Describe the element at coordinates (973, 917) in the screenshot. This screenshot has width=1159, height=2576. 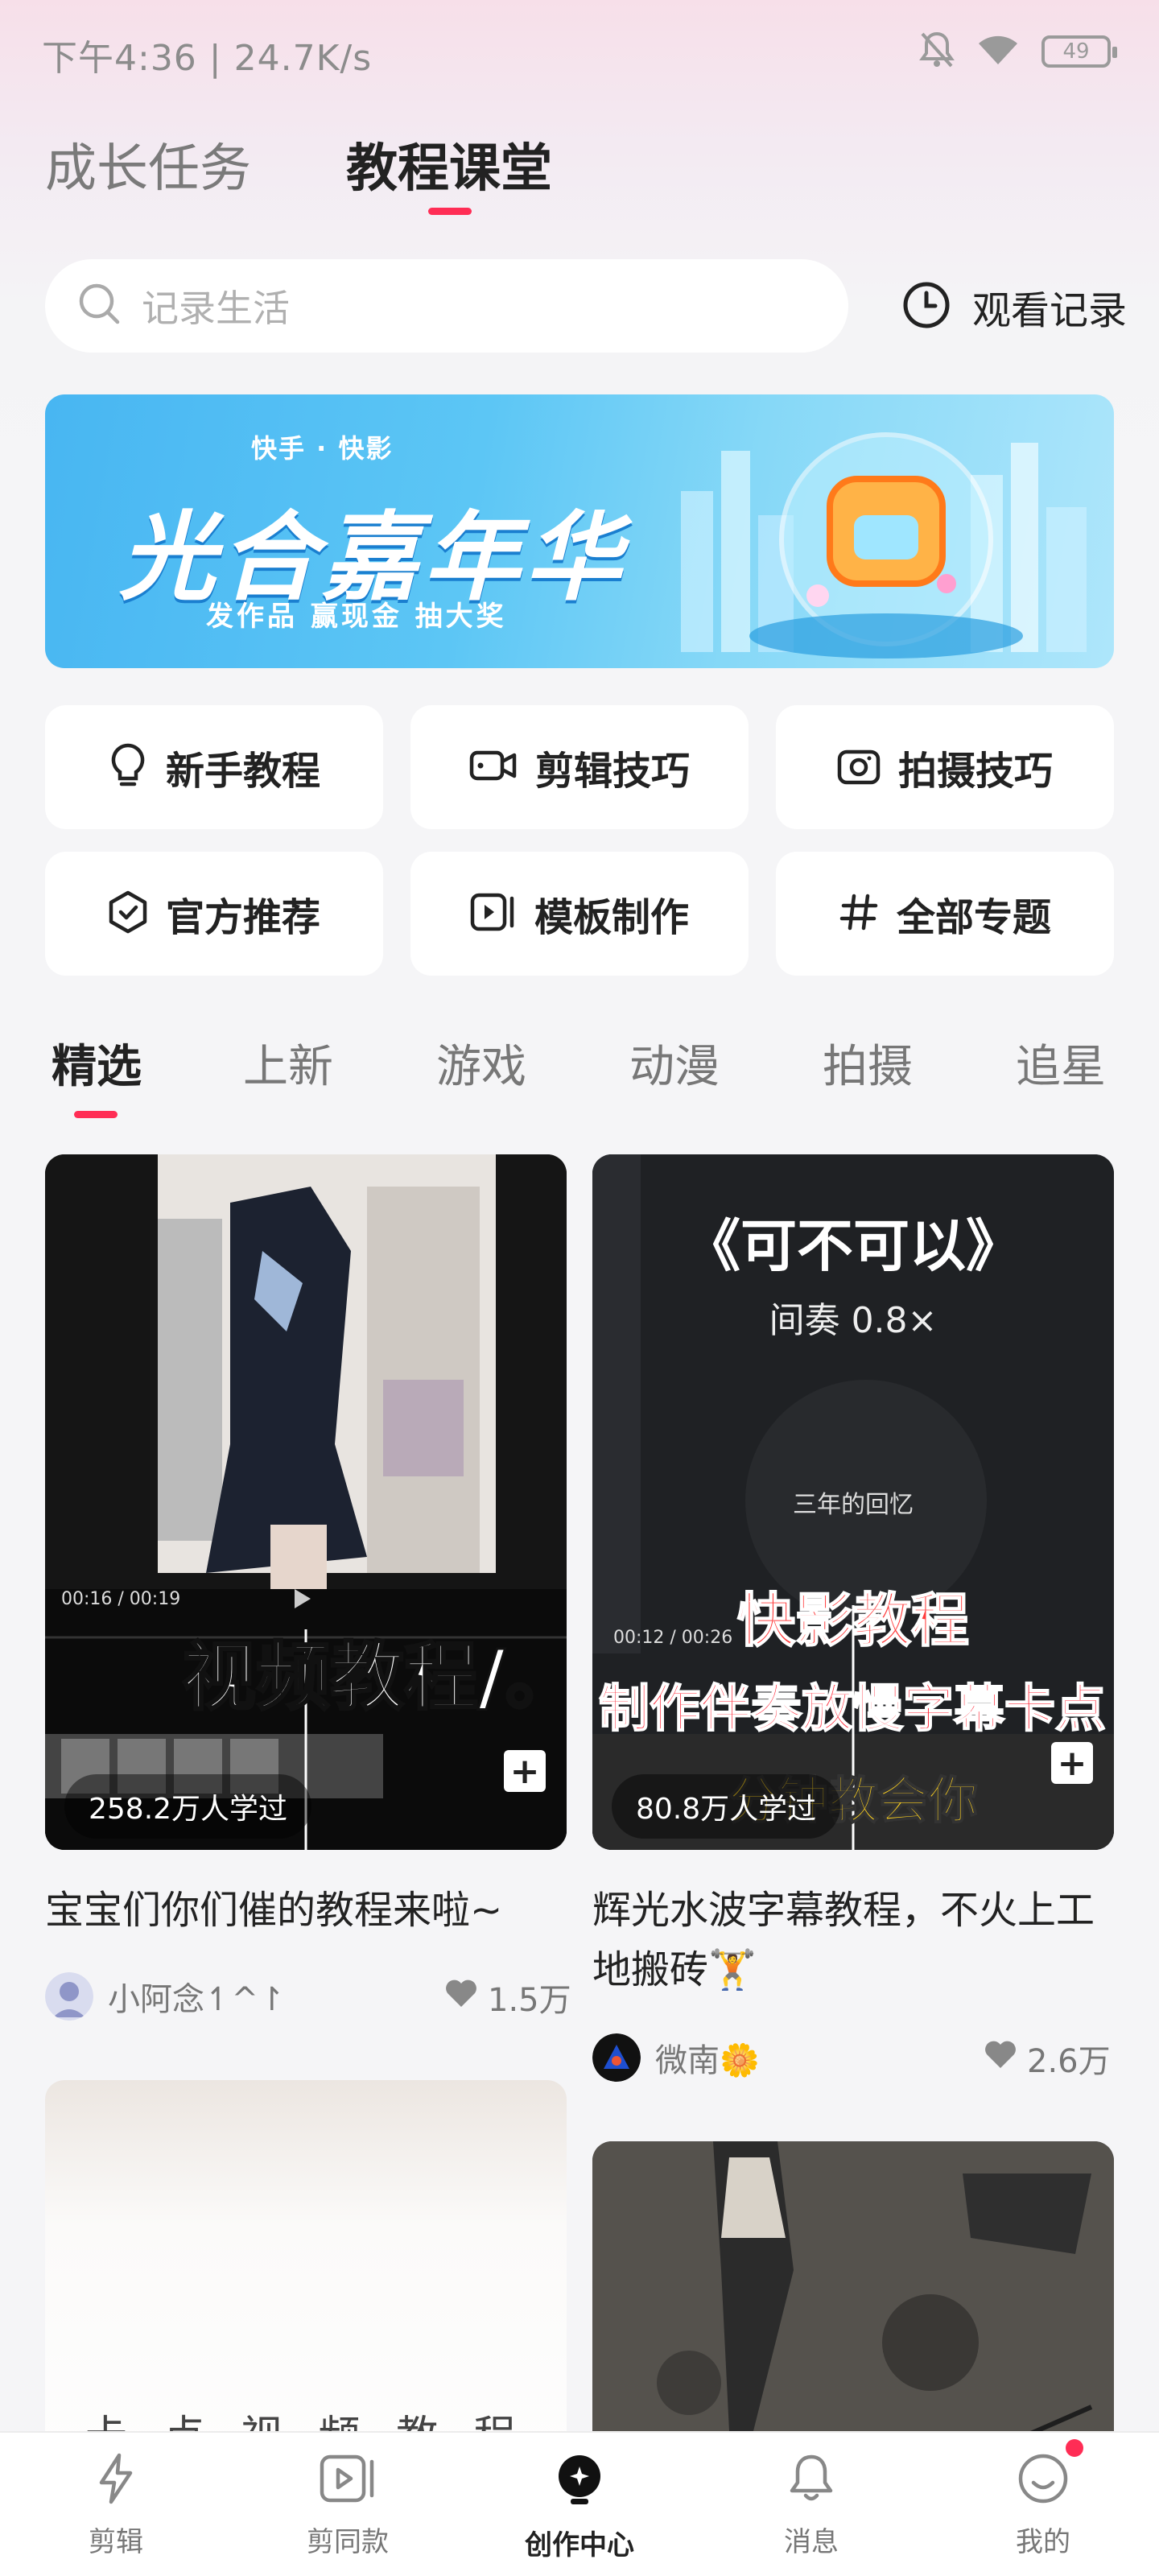
I see `category-label: 全部专题` at that location.